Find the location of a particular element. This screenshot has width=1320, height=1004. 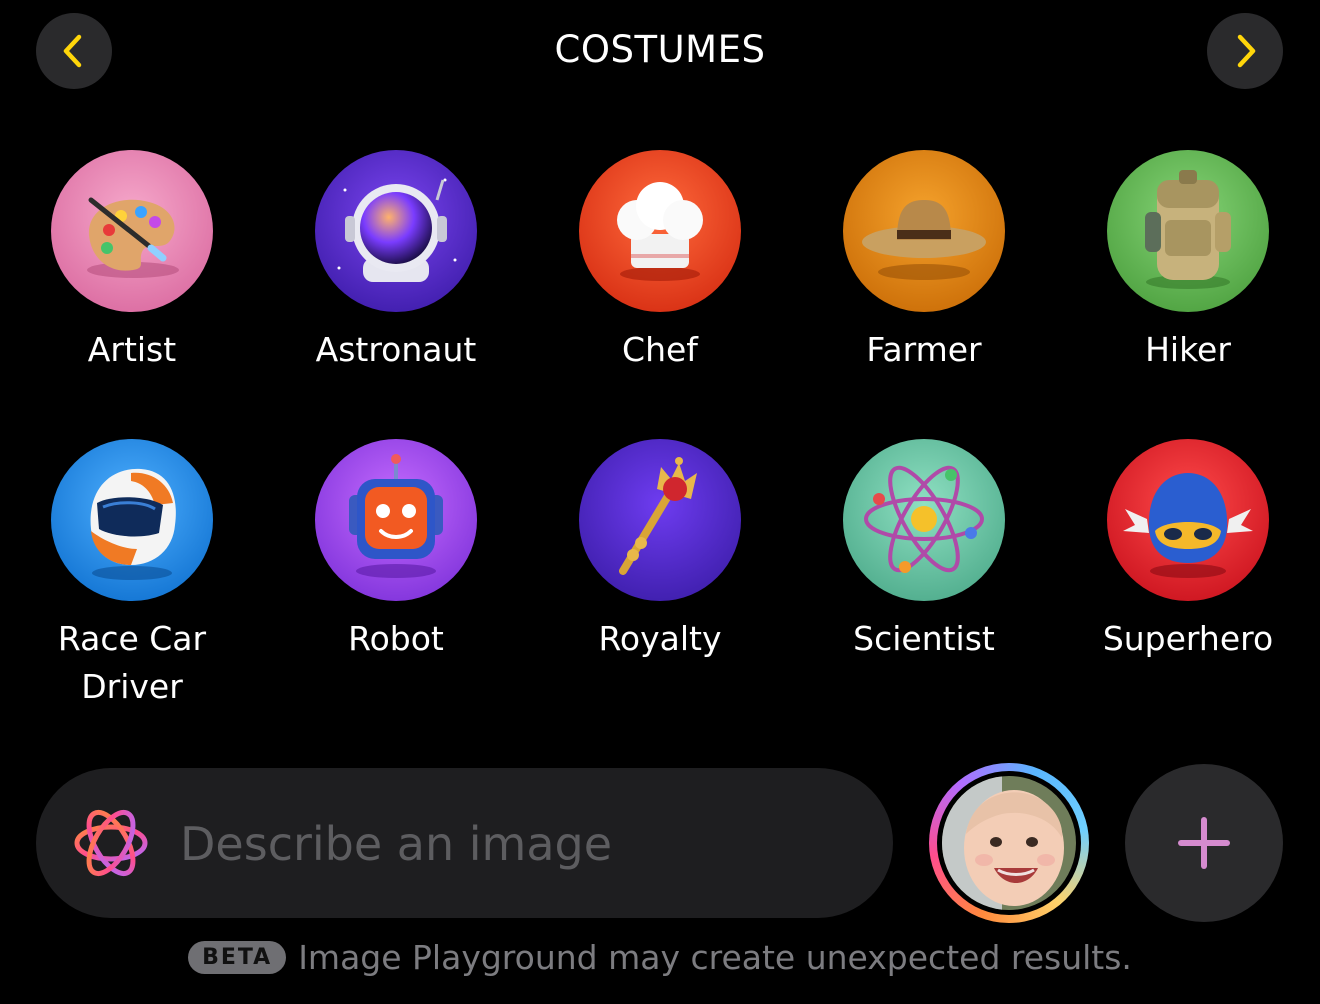

superhero-mask-icon is located at coordinates (1188, 520).